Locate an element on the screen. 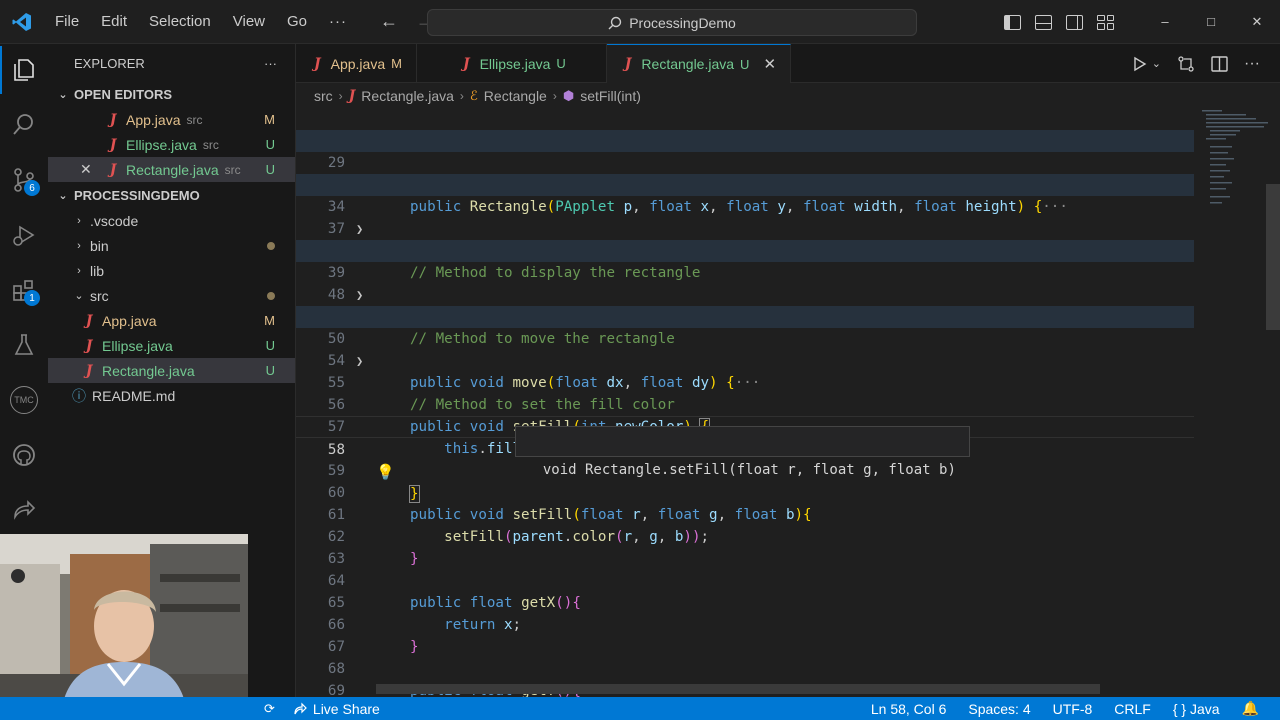 Image resolution: width=1280 pixels, height=720 pixels. close-tab-icon: ✕ is located at coordinates (769, 64).